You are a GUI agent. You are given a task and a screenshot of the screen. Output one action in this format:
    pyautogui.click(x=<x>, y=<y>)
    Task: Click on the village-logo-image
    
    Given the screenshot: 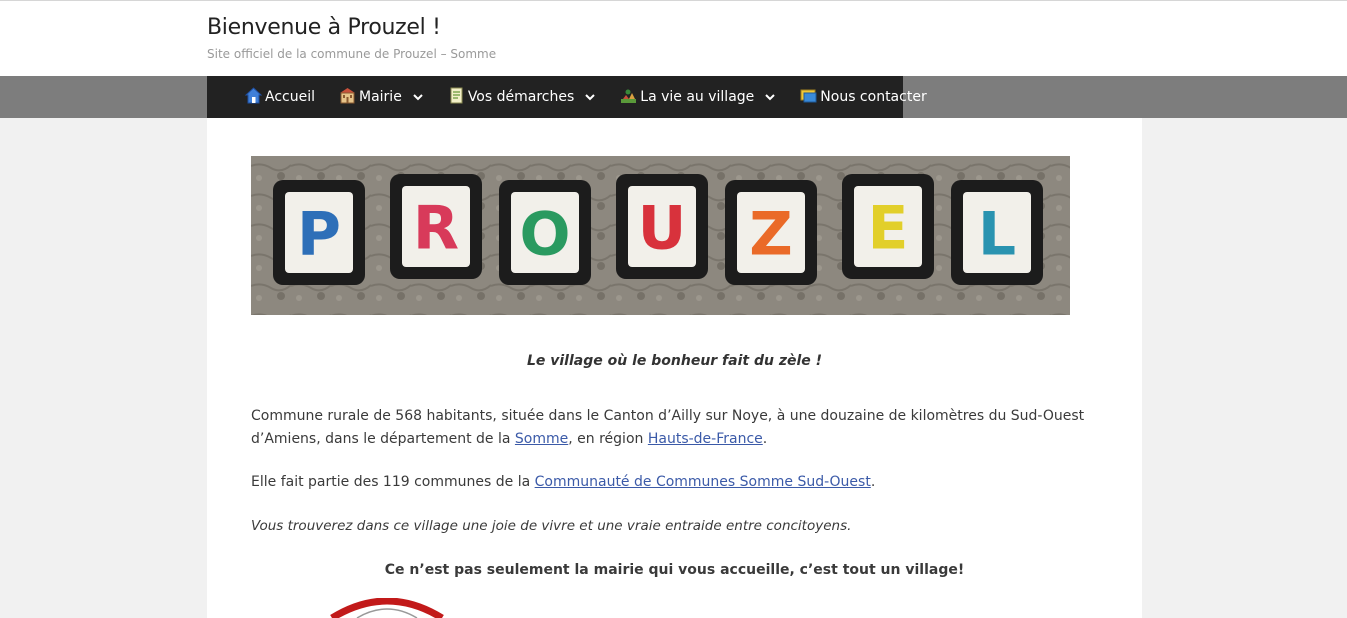 What is the action you would take?
    pyautogui.click(x=387, y=608)
    